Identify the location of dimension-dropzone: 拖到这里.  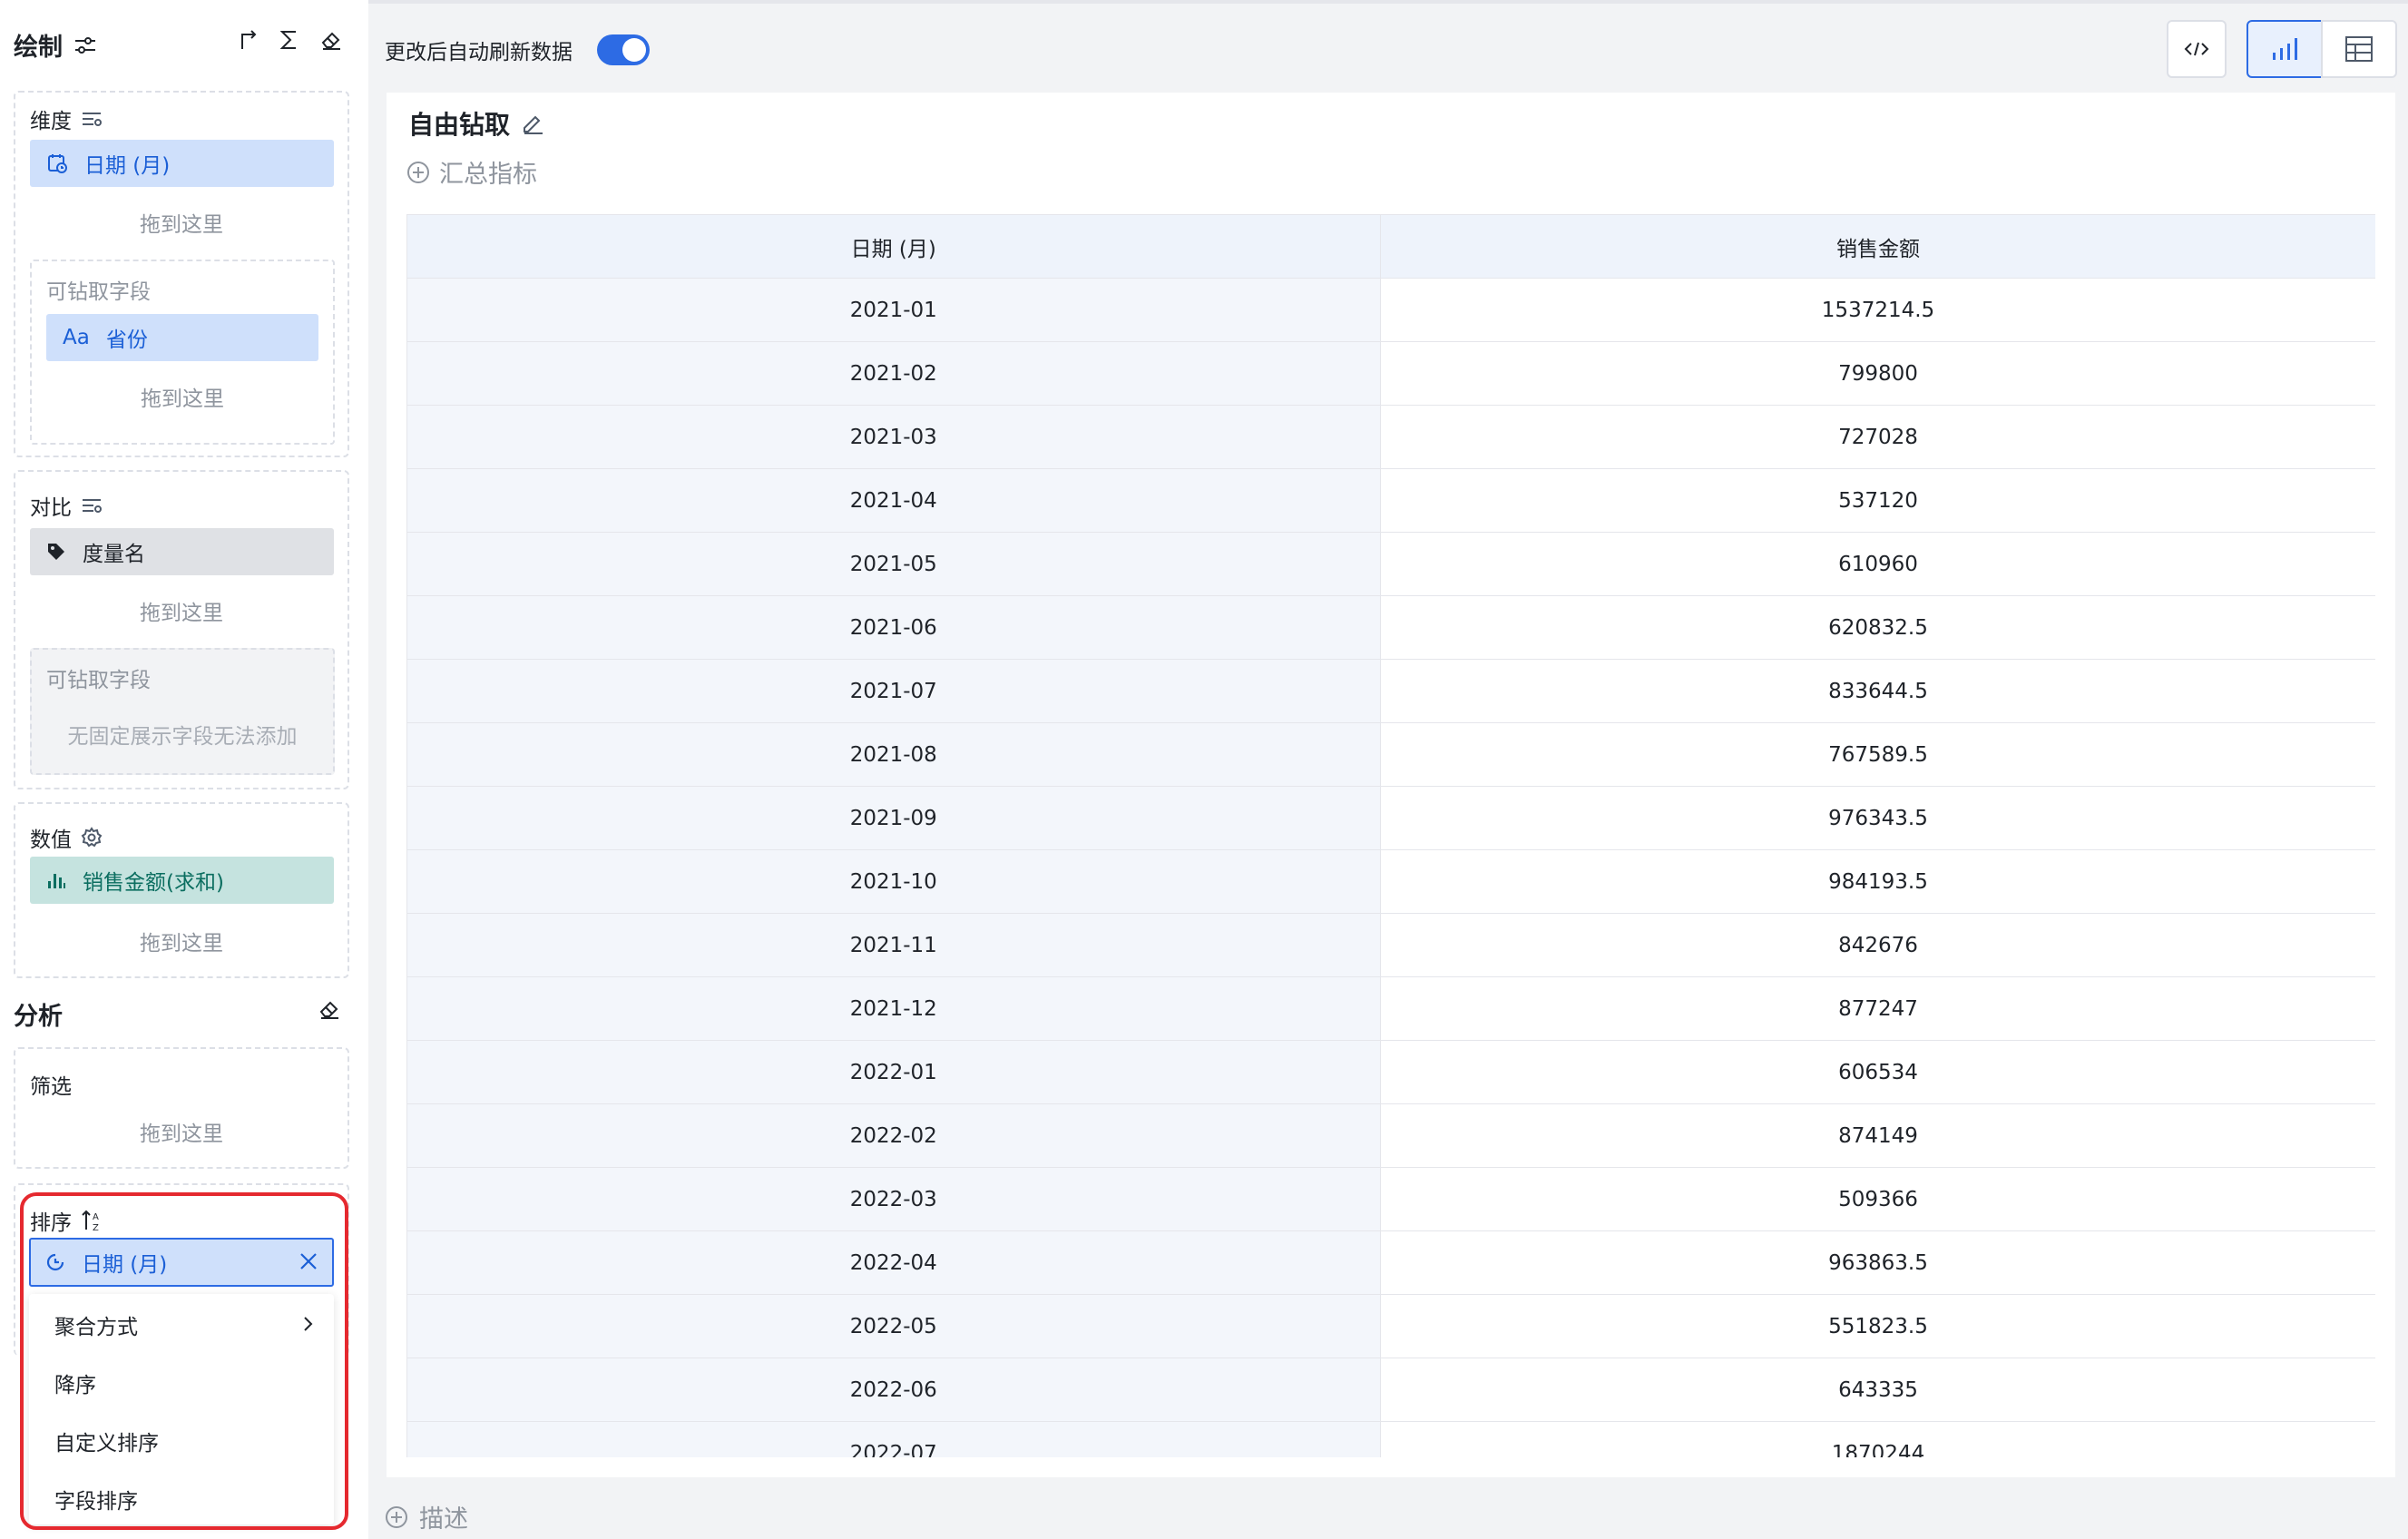
(181, 222).